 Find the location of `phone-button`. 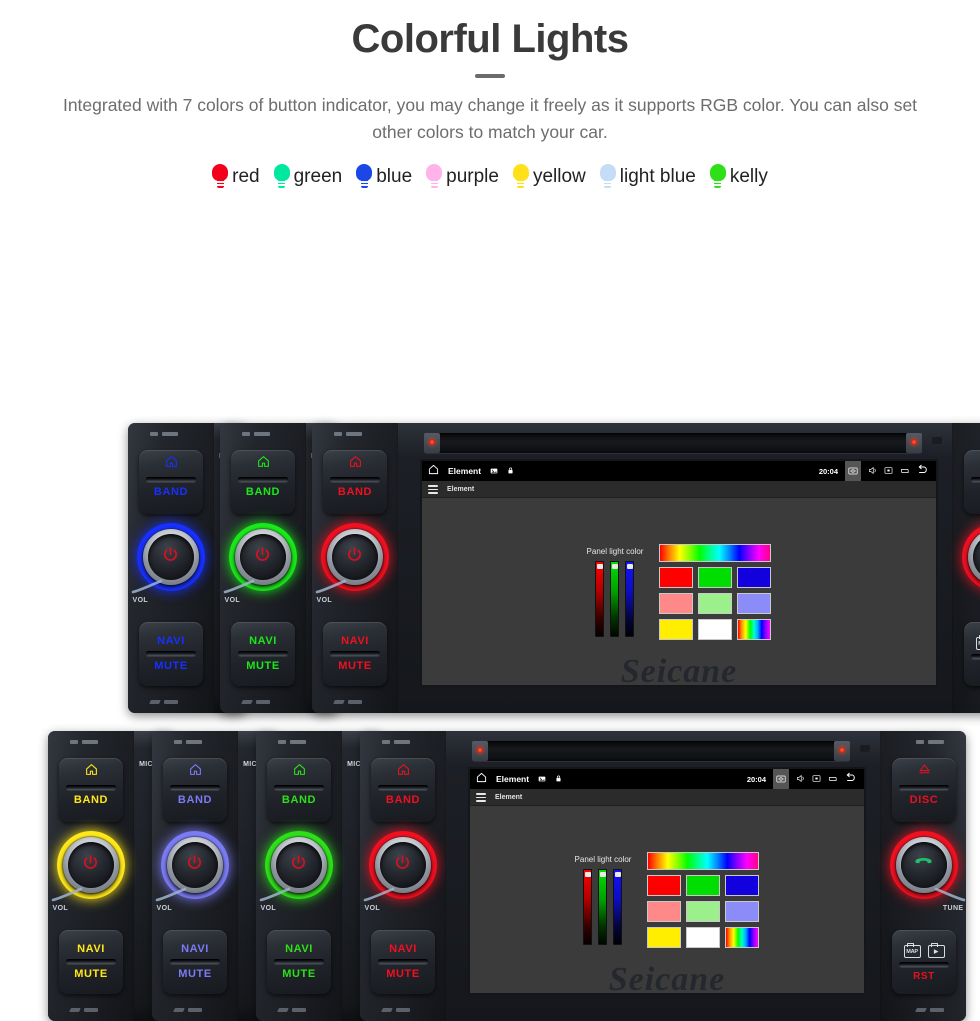

phone-button is located at coordinates (924, 865).